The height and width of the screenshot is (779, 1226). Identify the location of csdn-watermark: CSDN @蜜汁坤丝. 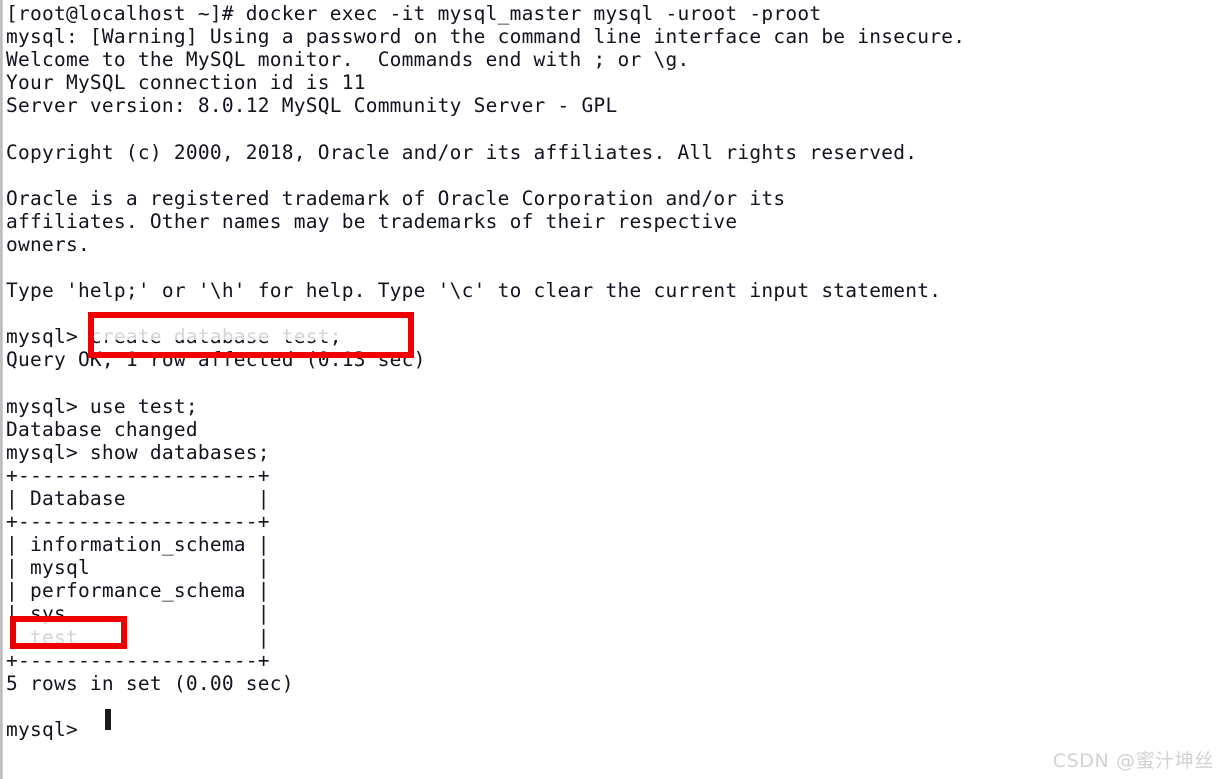
(1133, 761).